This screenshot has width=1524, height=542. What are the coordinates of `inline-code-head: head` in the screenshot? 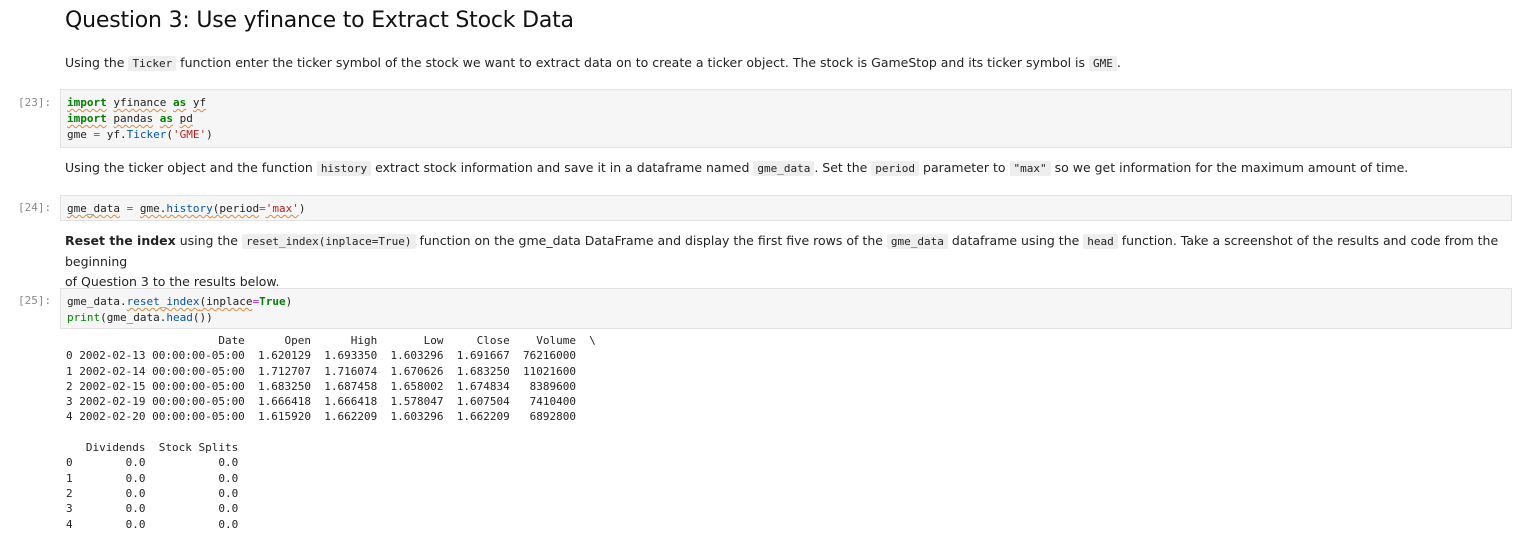 It's located at (1100, 241).